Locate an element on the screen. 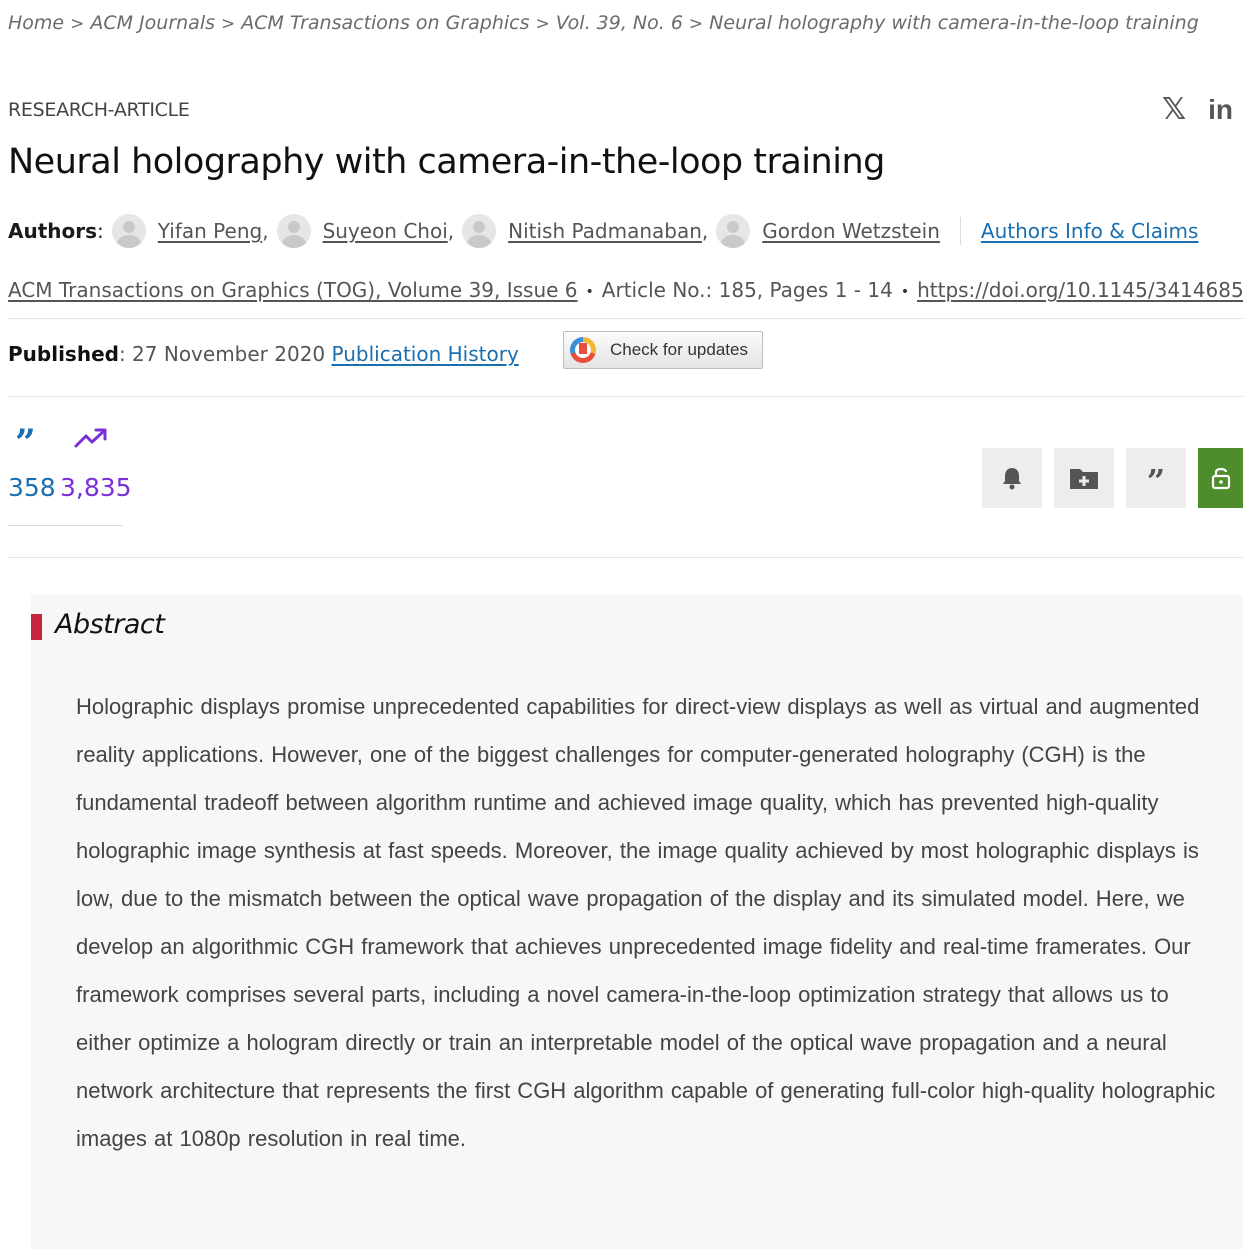  download-count: 3,835 is located at coordinates (96, 487).